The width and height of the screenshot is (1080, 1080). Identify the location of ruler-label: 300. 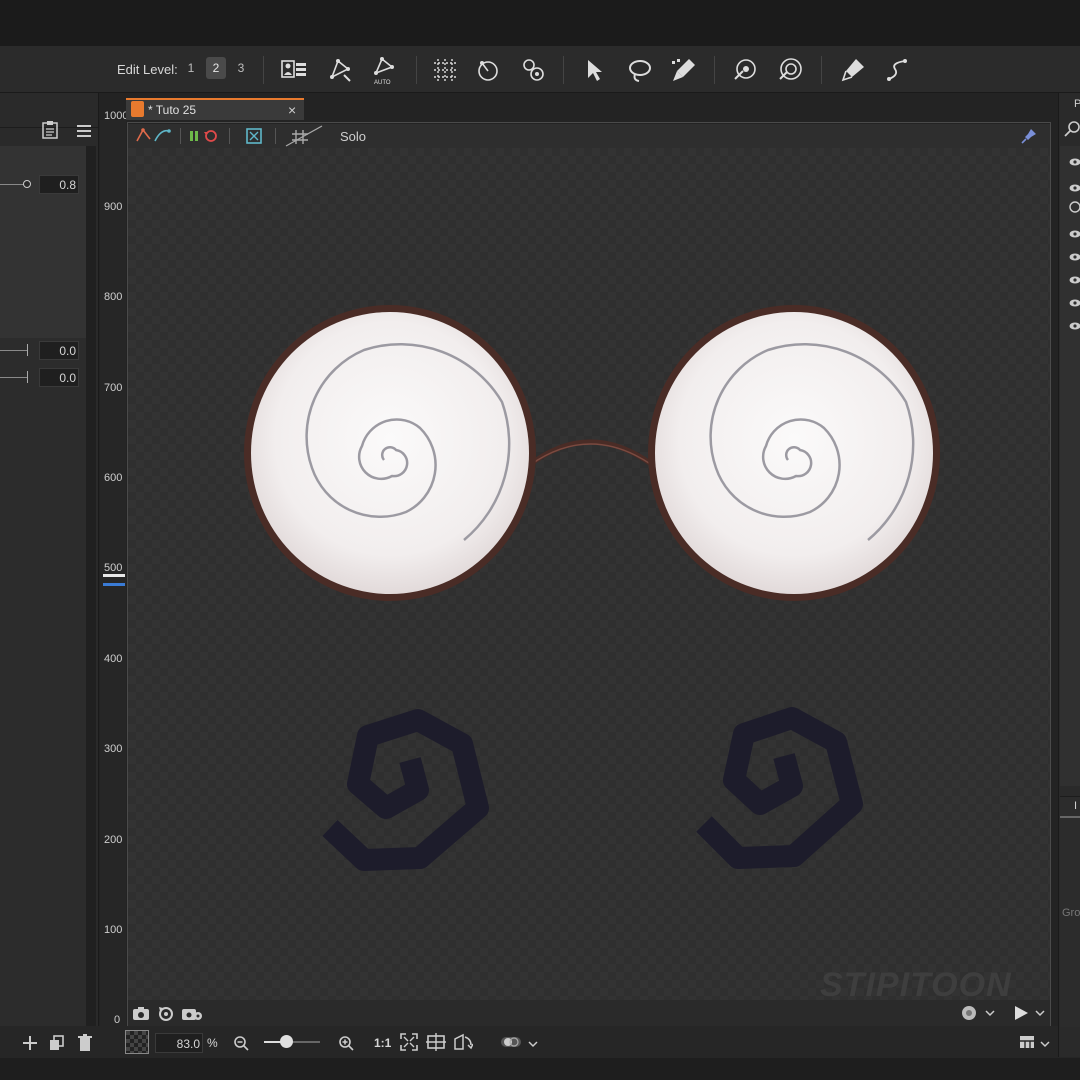
(113, 749).